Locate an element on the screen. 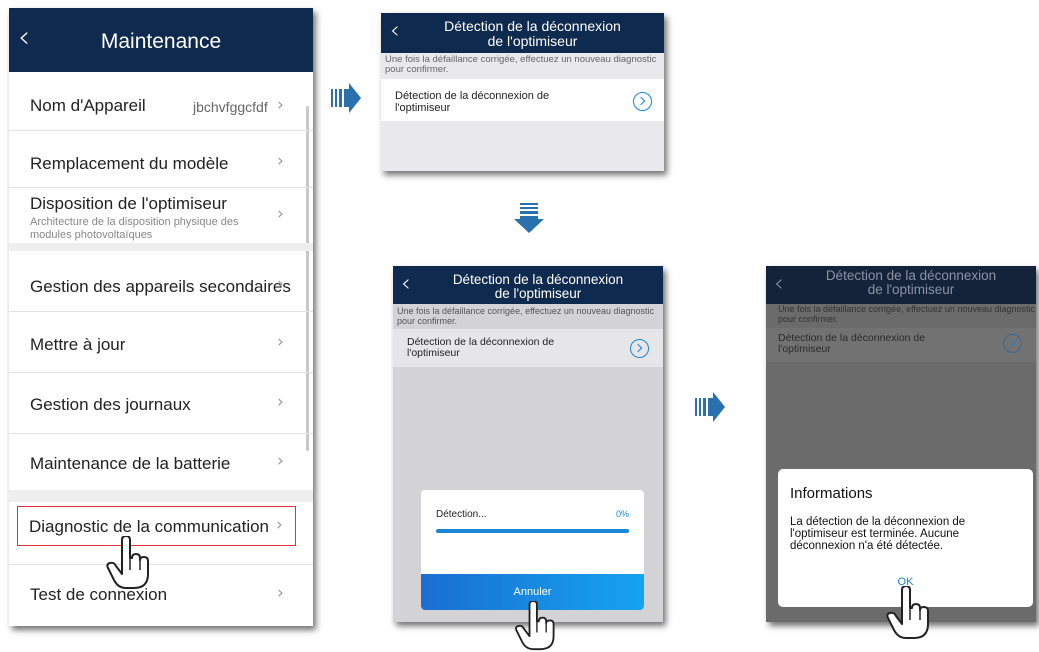  list-item-label: Gestion des journaux is located at coordinates (110, 404).